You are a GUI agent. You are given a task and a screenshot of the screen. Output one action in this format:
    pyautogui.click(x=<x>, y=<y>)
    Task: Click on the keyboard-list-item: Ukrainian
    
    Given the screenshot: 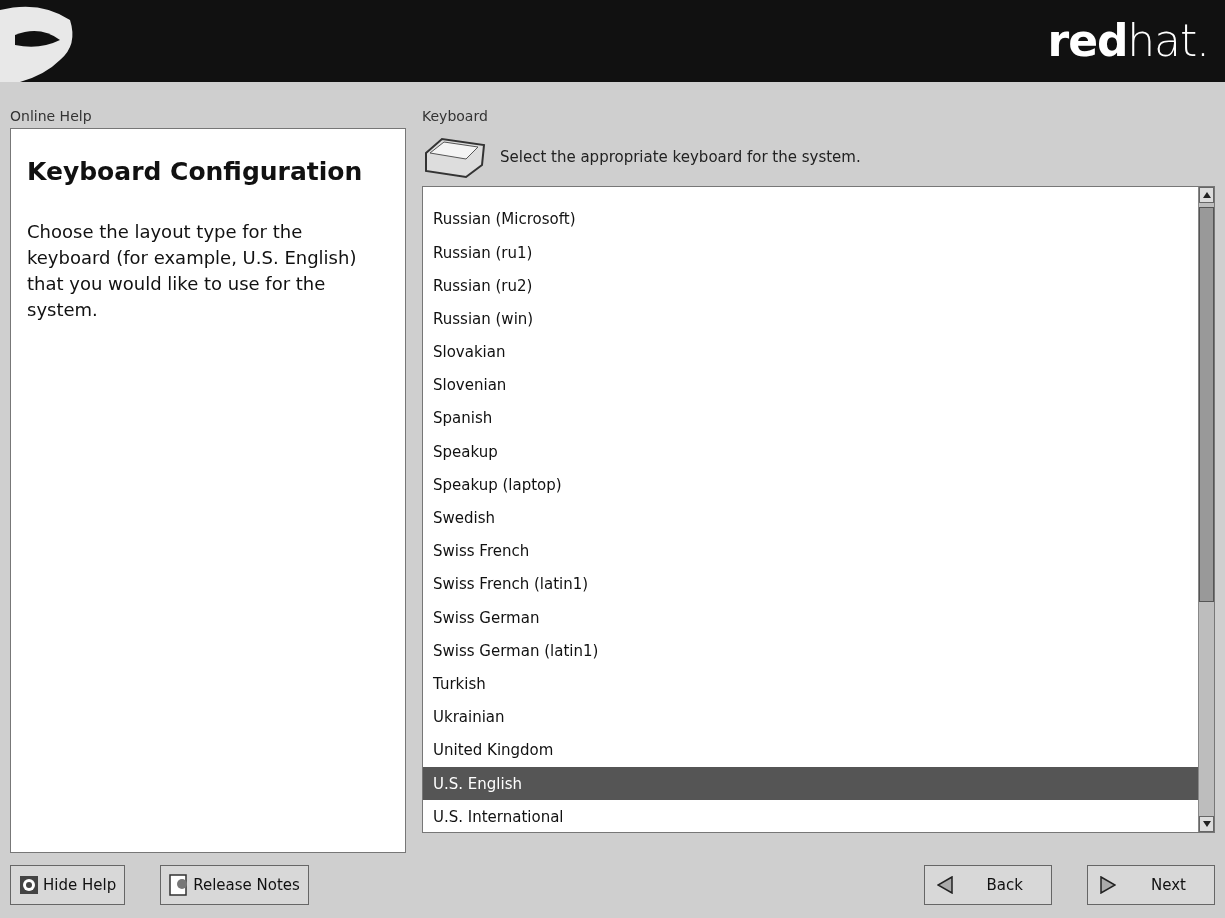 What is the action you would take?
    pyautogui.click(x=810, y=717)
    